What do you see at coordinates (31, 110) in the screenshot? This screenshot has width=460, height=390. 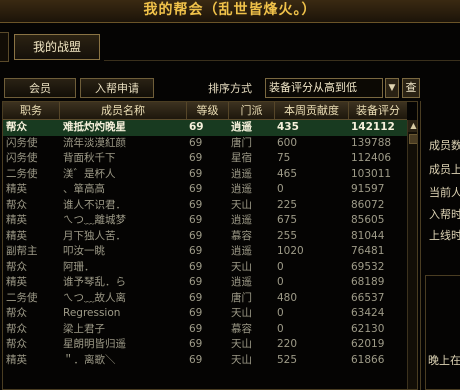 I see `column-header-role: 职务` at bounding box center [31, 110].